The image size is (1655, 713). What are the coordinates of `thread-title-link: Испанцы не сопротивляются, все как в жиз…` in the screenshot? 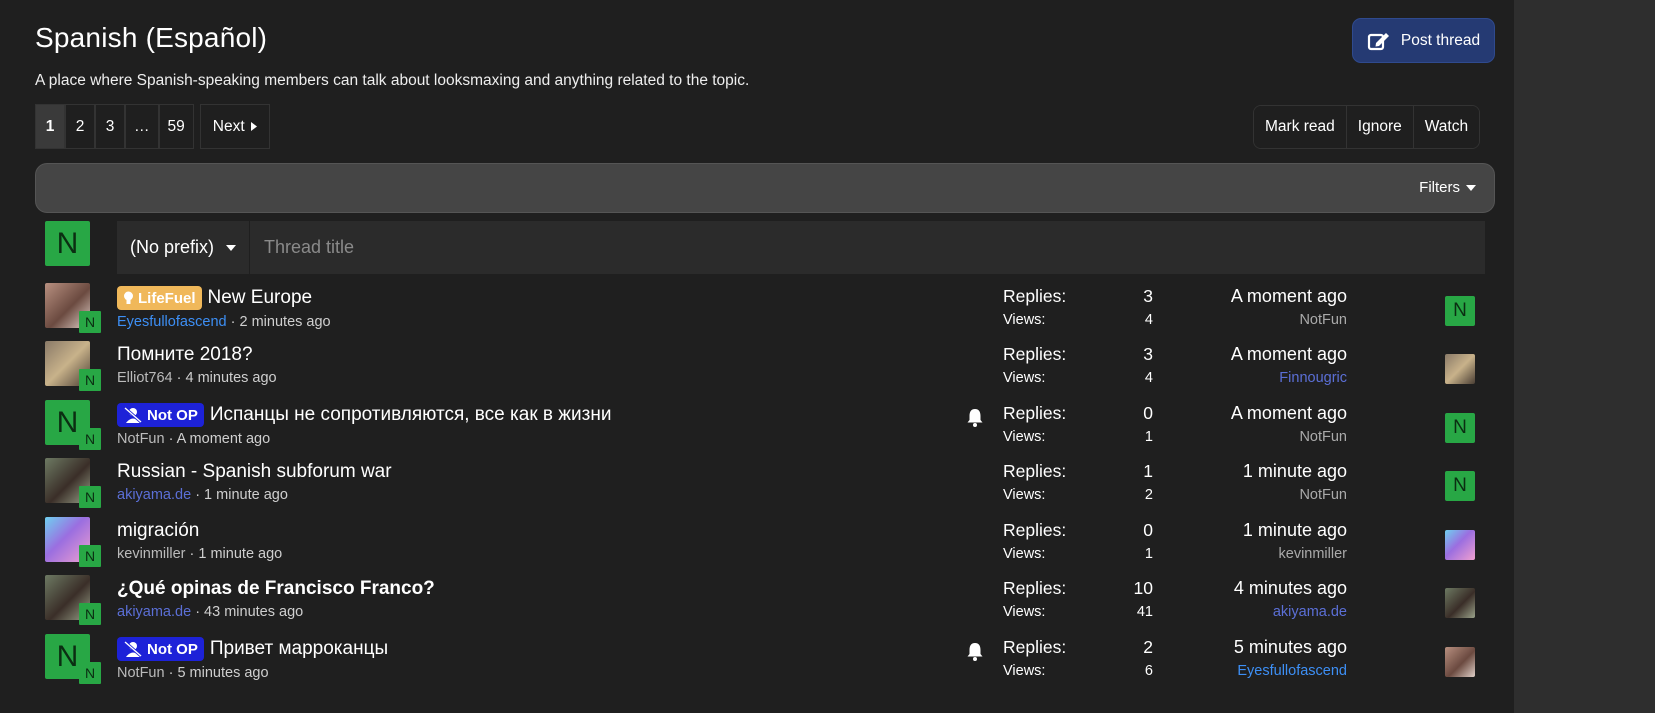 It's located at (411, 415).